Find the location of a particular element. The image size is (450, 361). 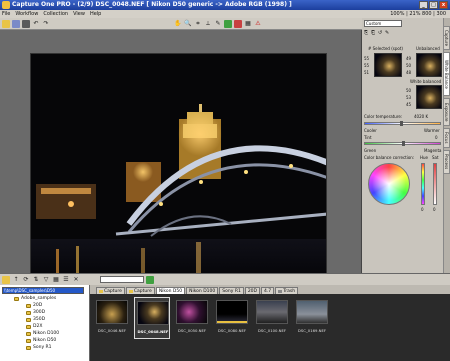

refresh-icon: ⟳ is located at coordinates (26, 280).